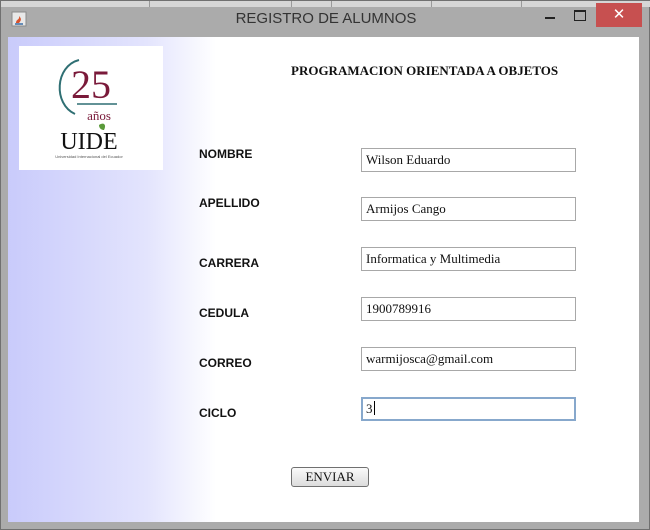 Image resolution: width=650 pixels, height=530 pixels. Describe the element at coordinates (369, 408) in the screenshot. I see `ciclo-value: 3` at that location.